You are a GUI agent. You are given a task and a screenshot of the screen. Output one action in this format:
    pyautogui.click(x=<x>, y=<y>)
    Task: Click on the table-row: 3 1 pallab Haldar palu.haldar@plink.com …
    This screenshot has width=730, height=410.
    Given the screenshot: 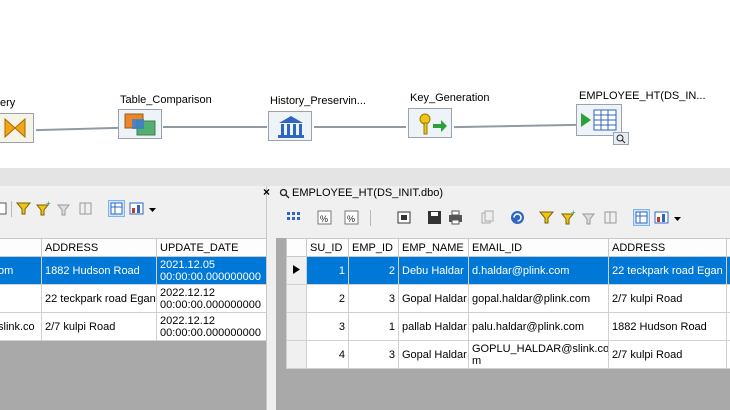 What is the action you would take?
    pyautogui.click(x=508, y=326)
    